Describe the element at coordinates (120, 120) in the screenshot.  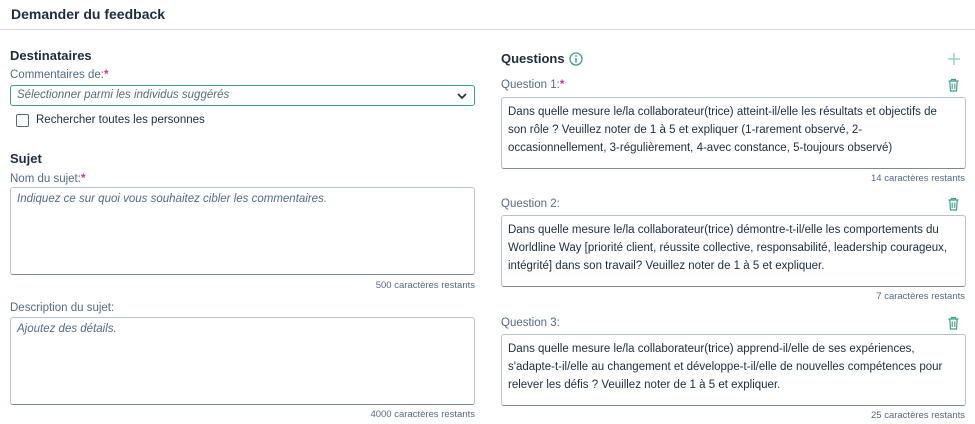
I see `search-all-checkbox-label: Rechercher toutes les personnes` at that location.